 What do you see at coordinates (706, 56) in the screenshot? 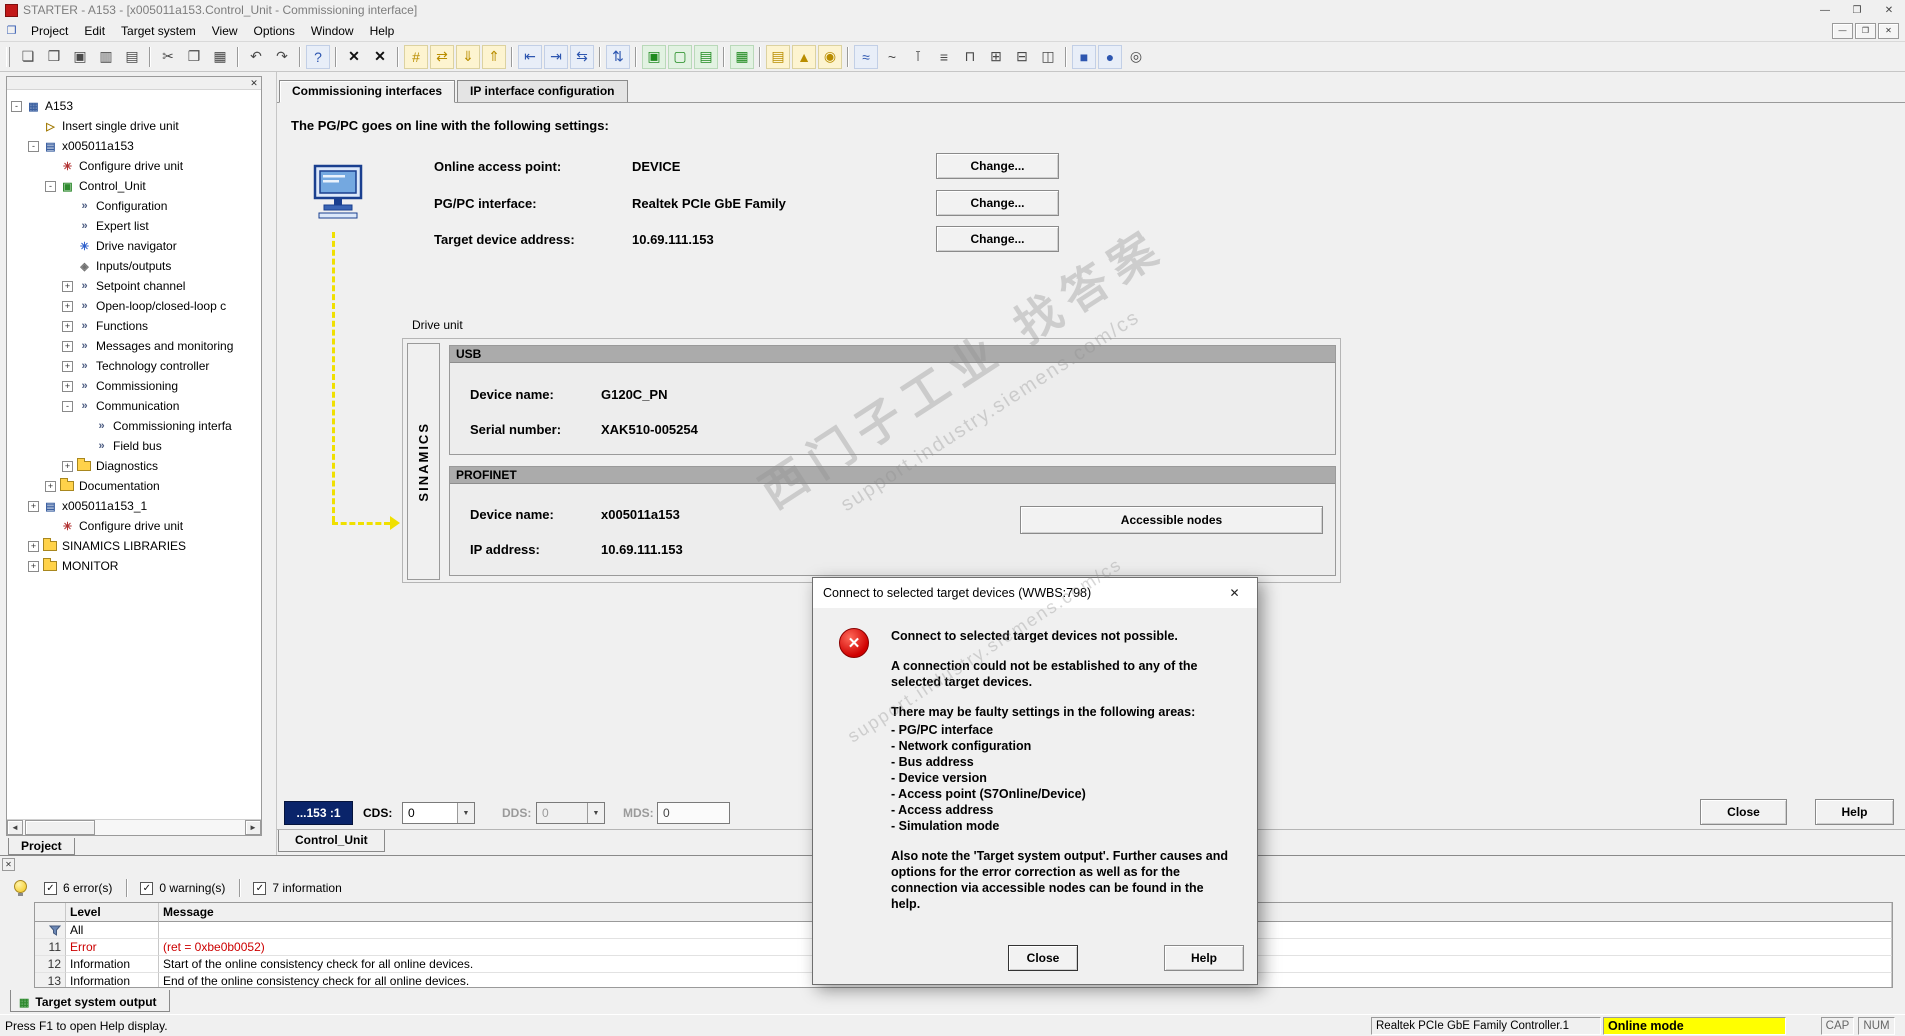
I see `copy-ram-rom-icon: ▤` at bounding box center [706, 56].